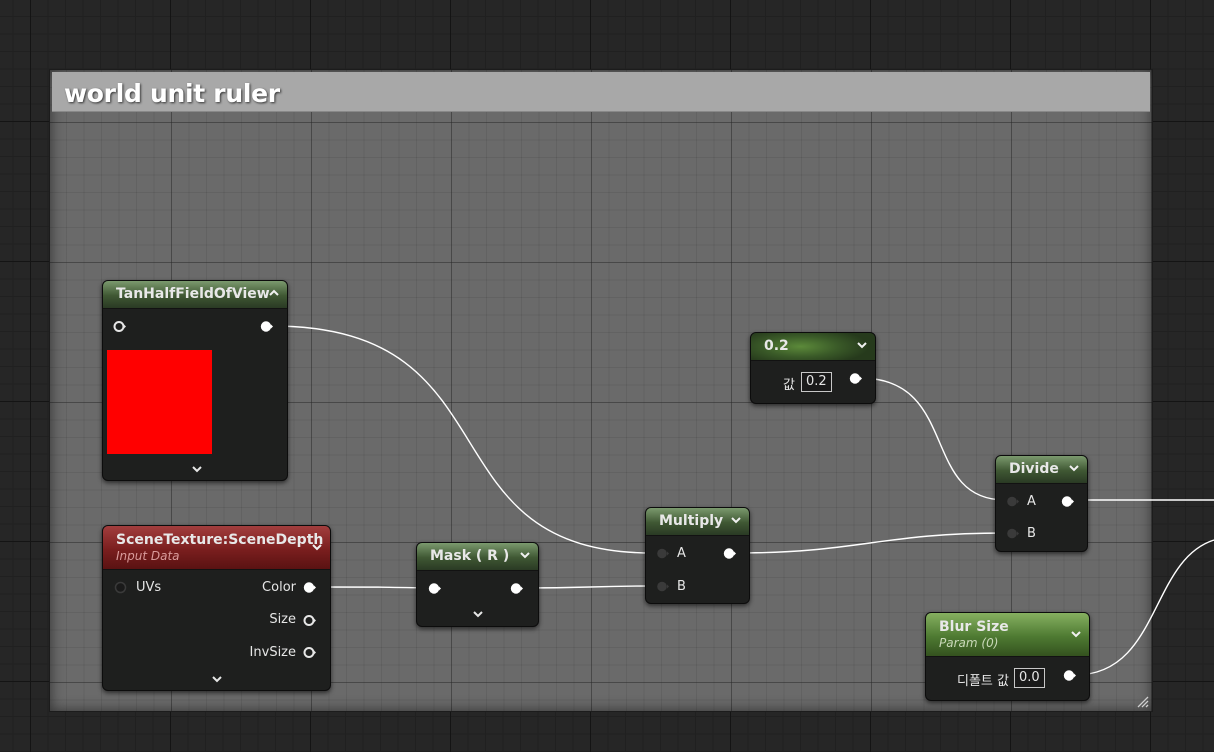 This screenshot has height=752, width=1214. Describe the element at coordinates (1041, 503) in the screenshot. I see `node-divide: Divide A B` at that location.